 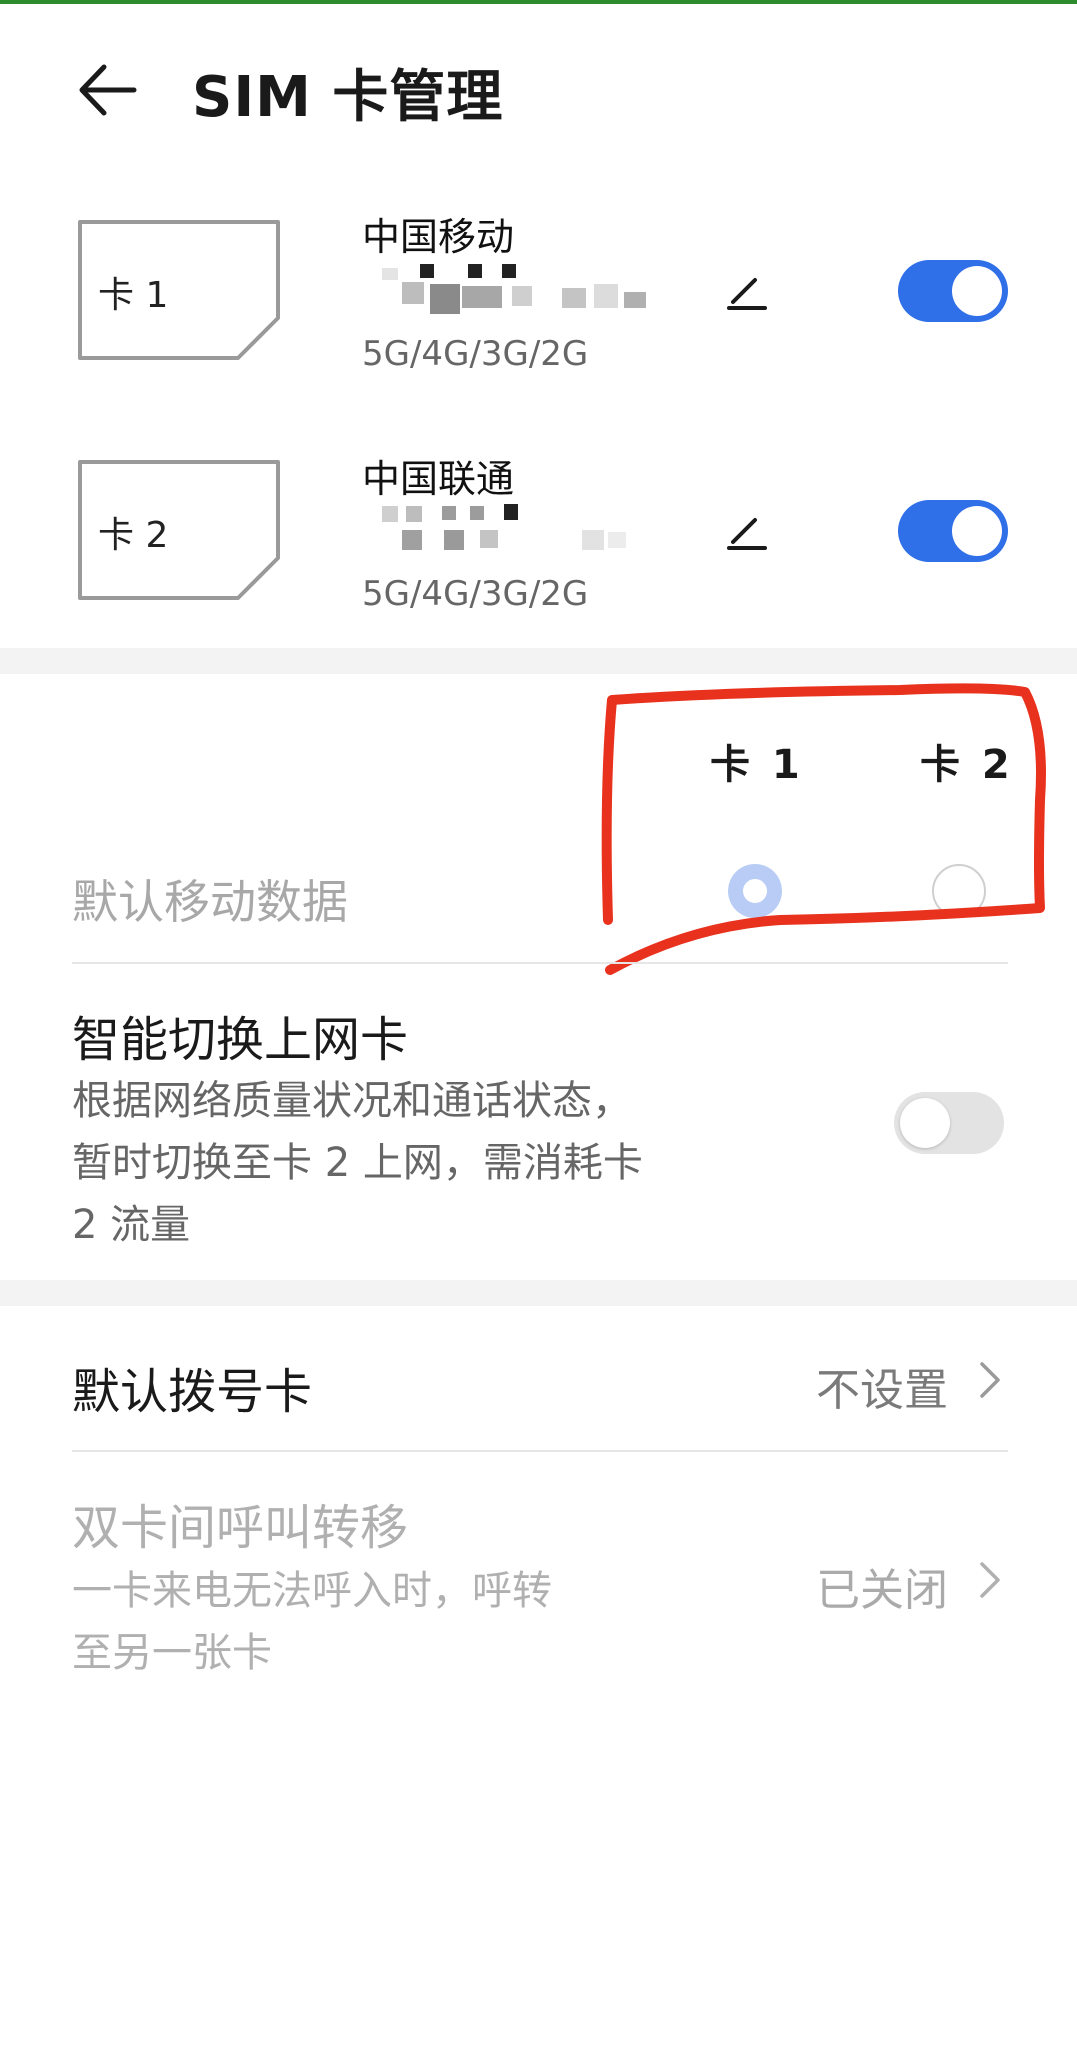 I want to click on call-forward-desc-line: 一卡来电无法呼入时，呼转, so click(x=312, y=1591).